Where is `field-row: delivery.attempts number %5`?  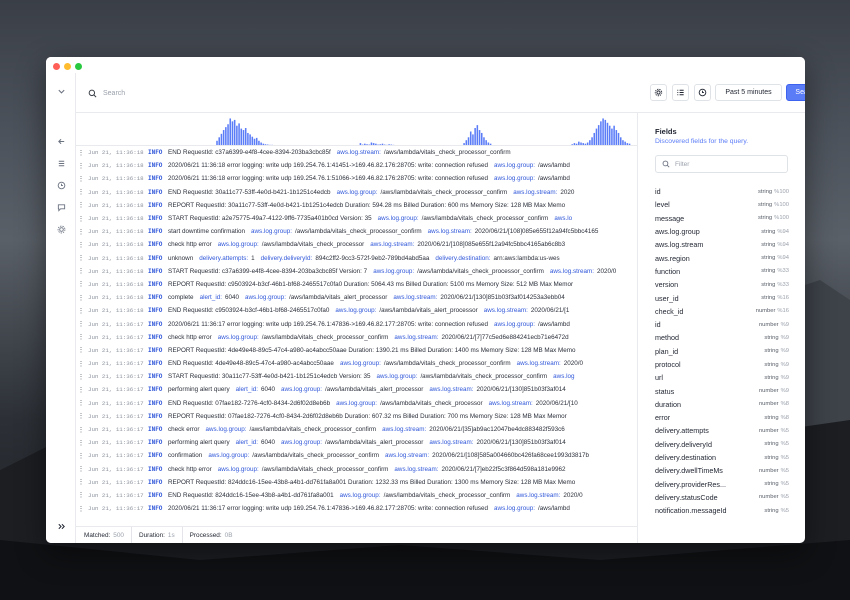
field-row: delivery.attempts number %5 is located at coordinates (722, 430).